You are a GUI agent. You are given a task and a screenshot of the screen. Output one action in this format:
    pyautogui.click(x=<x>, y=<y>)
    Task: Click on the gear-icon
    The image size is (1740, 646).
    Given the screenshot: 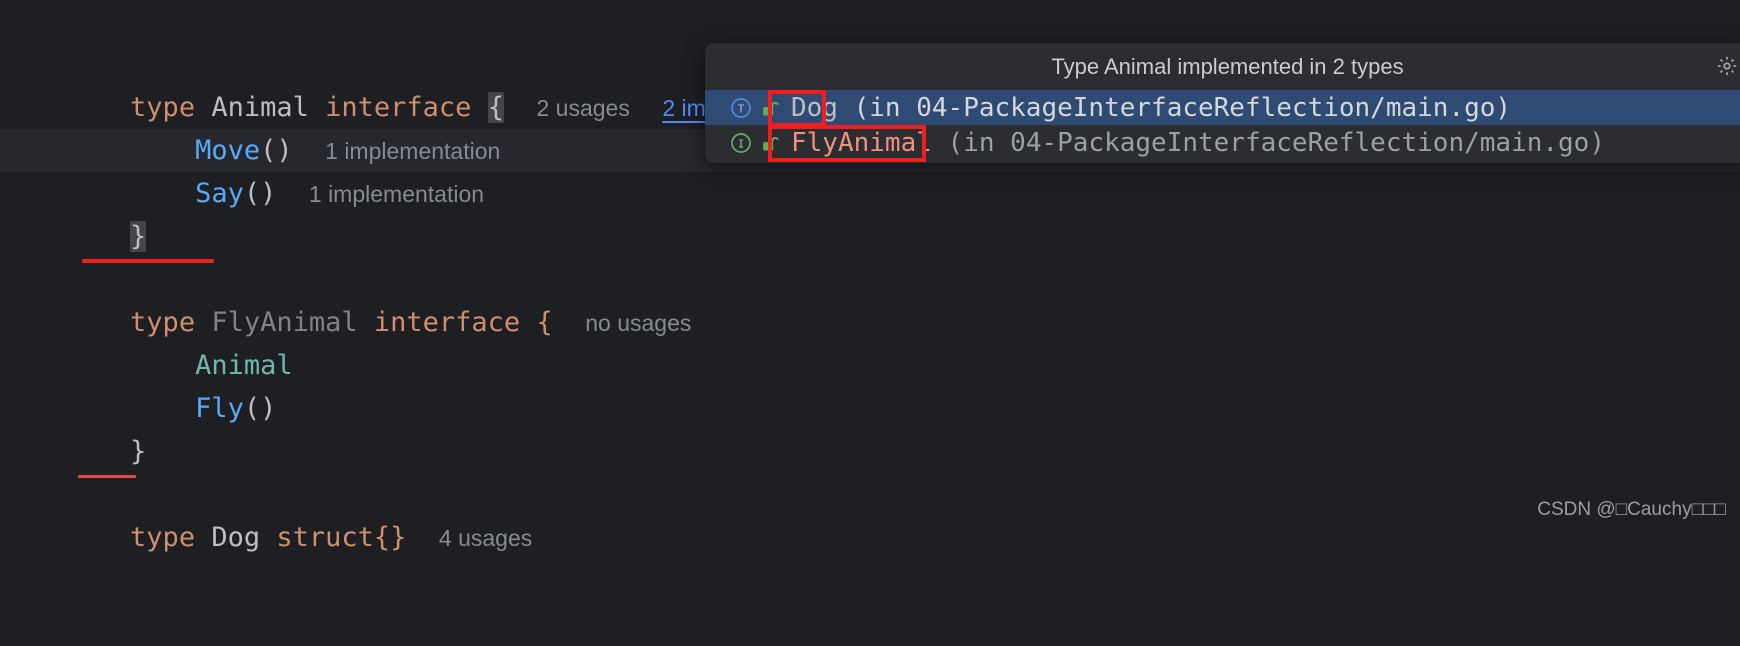 What is the action you would take?
    pyautogui.click(x=1727, y=66)
    